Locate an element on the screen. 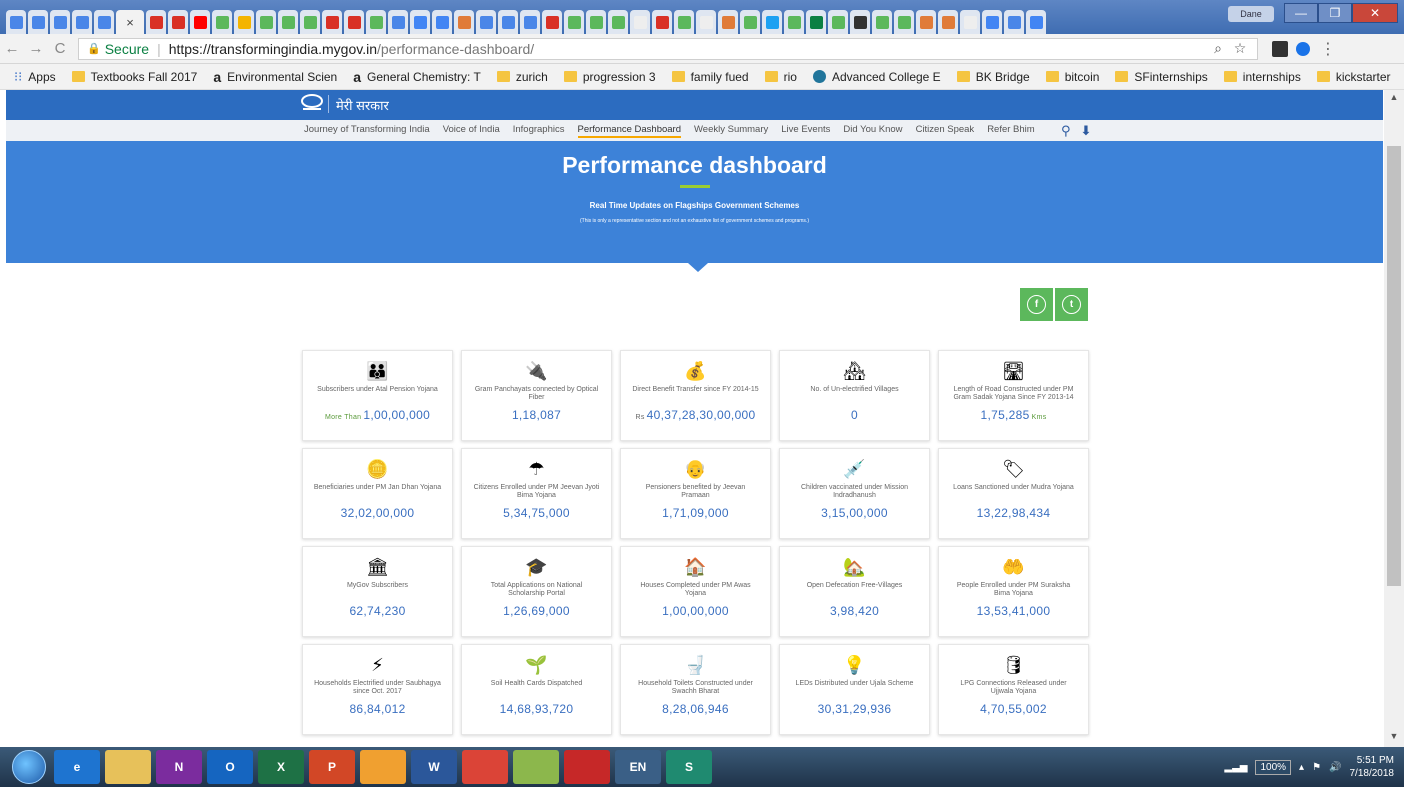 This screenshot has width=1404, height=787. bookmark-item: family fued is located at coordinates (710, 77).